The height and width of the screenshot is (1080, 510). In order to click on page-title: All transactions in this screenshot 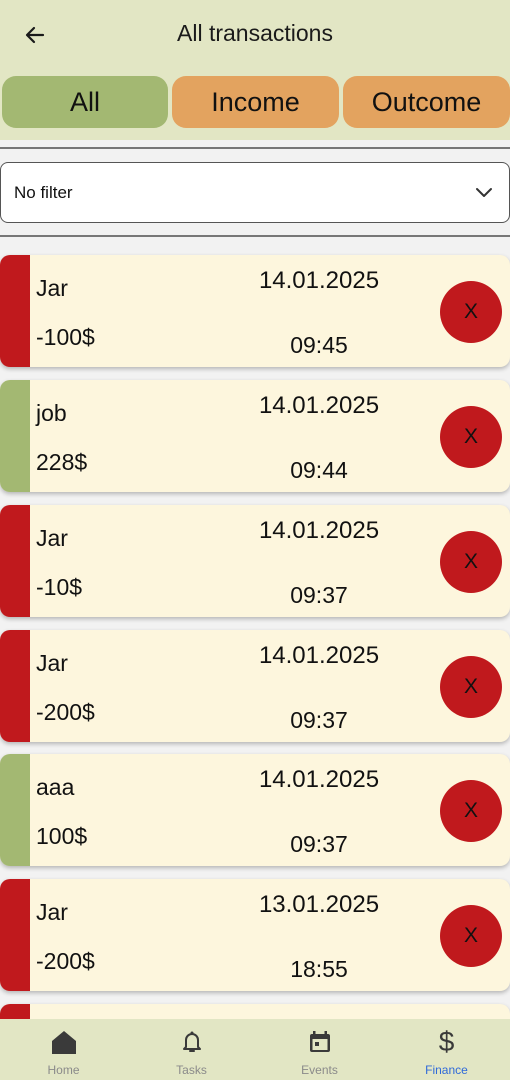, I will do `click(255, 33)`.